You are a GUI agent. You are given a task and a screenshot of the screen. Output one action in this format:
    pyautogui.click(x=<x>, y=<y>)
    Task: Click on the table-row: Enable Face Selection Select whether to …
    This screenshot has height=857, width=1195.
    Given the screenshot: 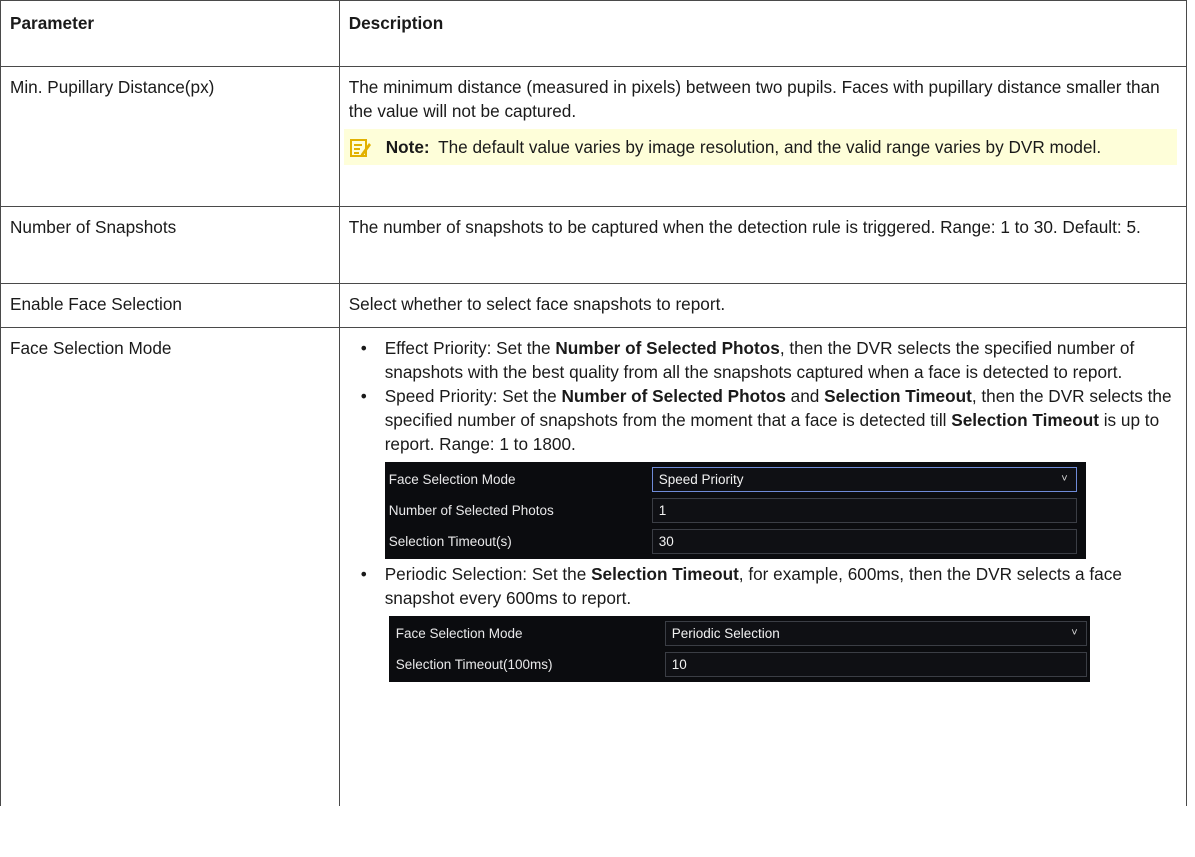 What is the action you would take?
    pyautogui.click(x=594, y=305)
    